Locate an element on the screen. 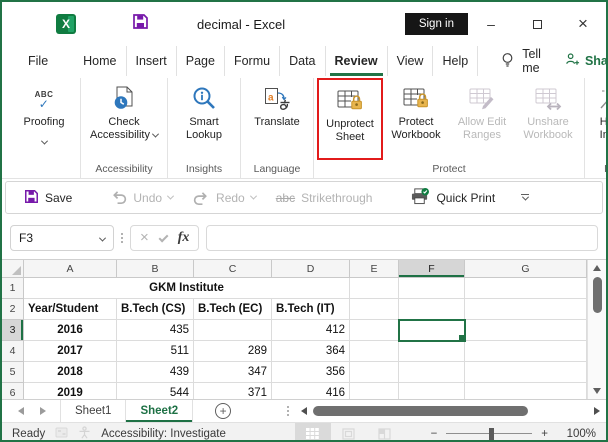  cell-F5 is located at coordinates (432, 372).